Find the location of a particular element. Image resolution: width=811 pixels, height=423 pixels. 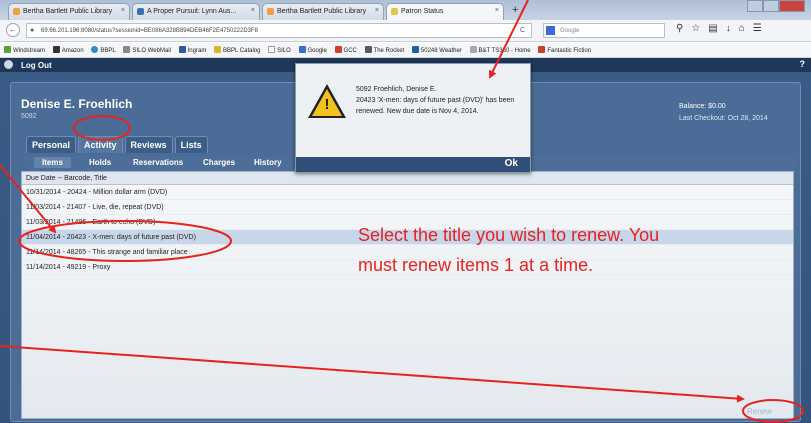

tab-activity: Activity is located at coordinates (100, 144).